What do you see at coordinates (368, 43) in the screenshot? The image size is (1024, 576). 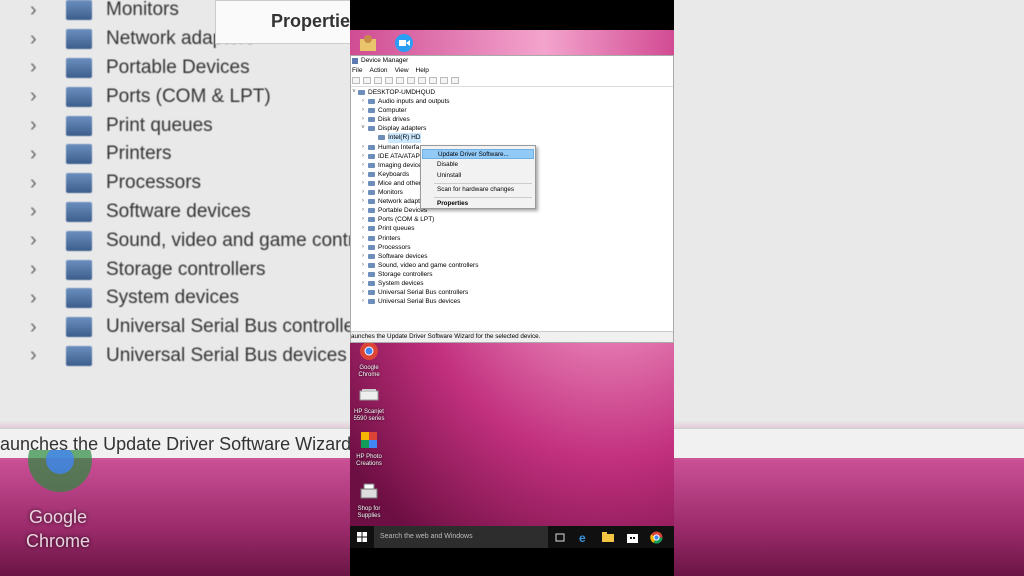 I see `user-folder-icon` at bounding box center [368, 43].